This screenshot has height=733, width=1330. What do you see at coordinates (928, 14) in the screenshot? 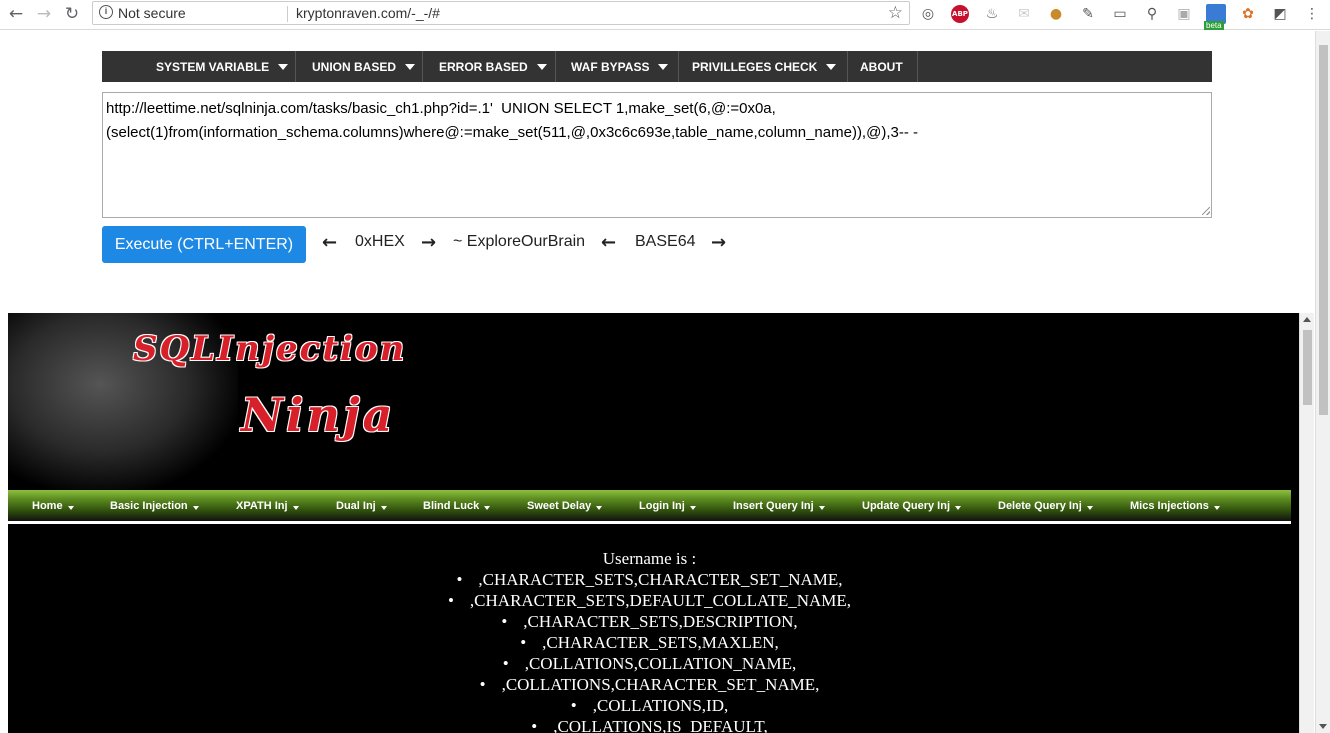
I see `extension-swirl-icon: ◎` at bounding box center [928, 14].